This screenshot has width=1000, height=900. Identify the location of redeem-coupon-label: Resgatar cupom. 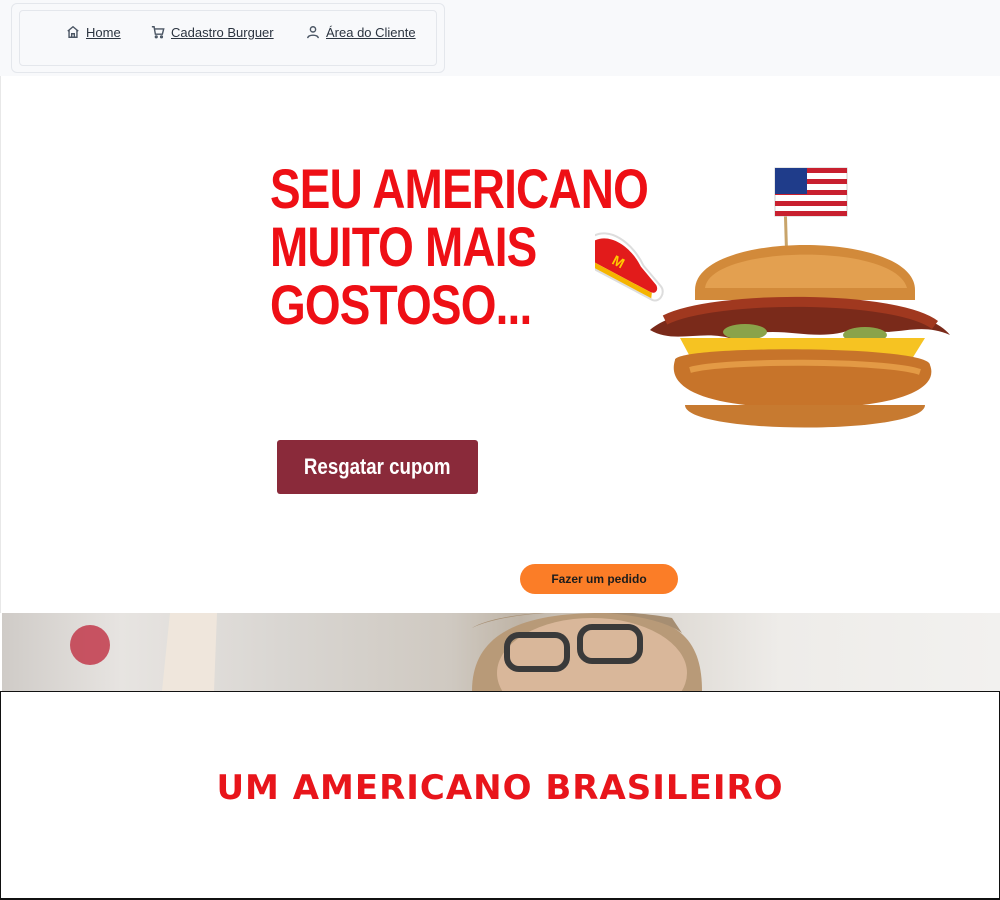
(377, 466).